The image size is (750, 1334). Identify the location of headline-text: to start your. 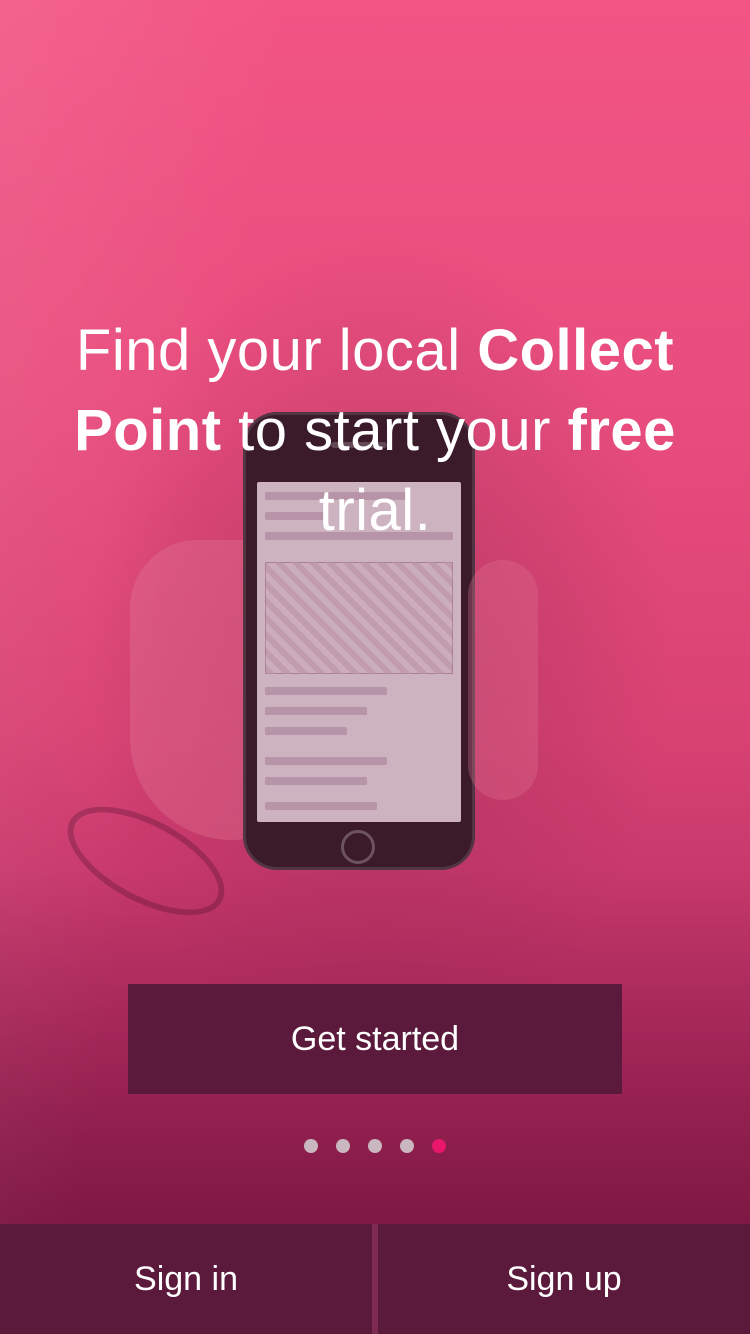
(394, 430).